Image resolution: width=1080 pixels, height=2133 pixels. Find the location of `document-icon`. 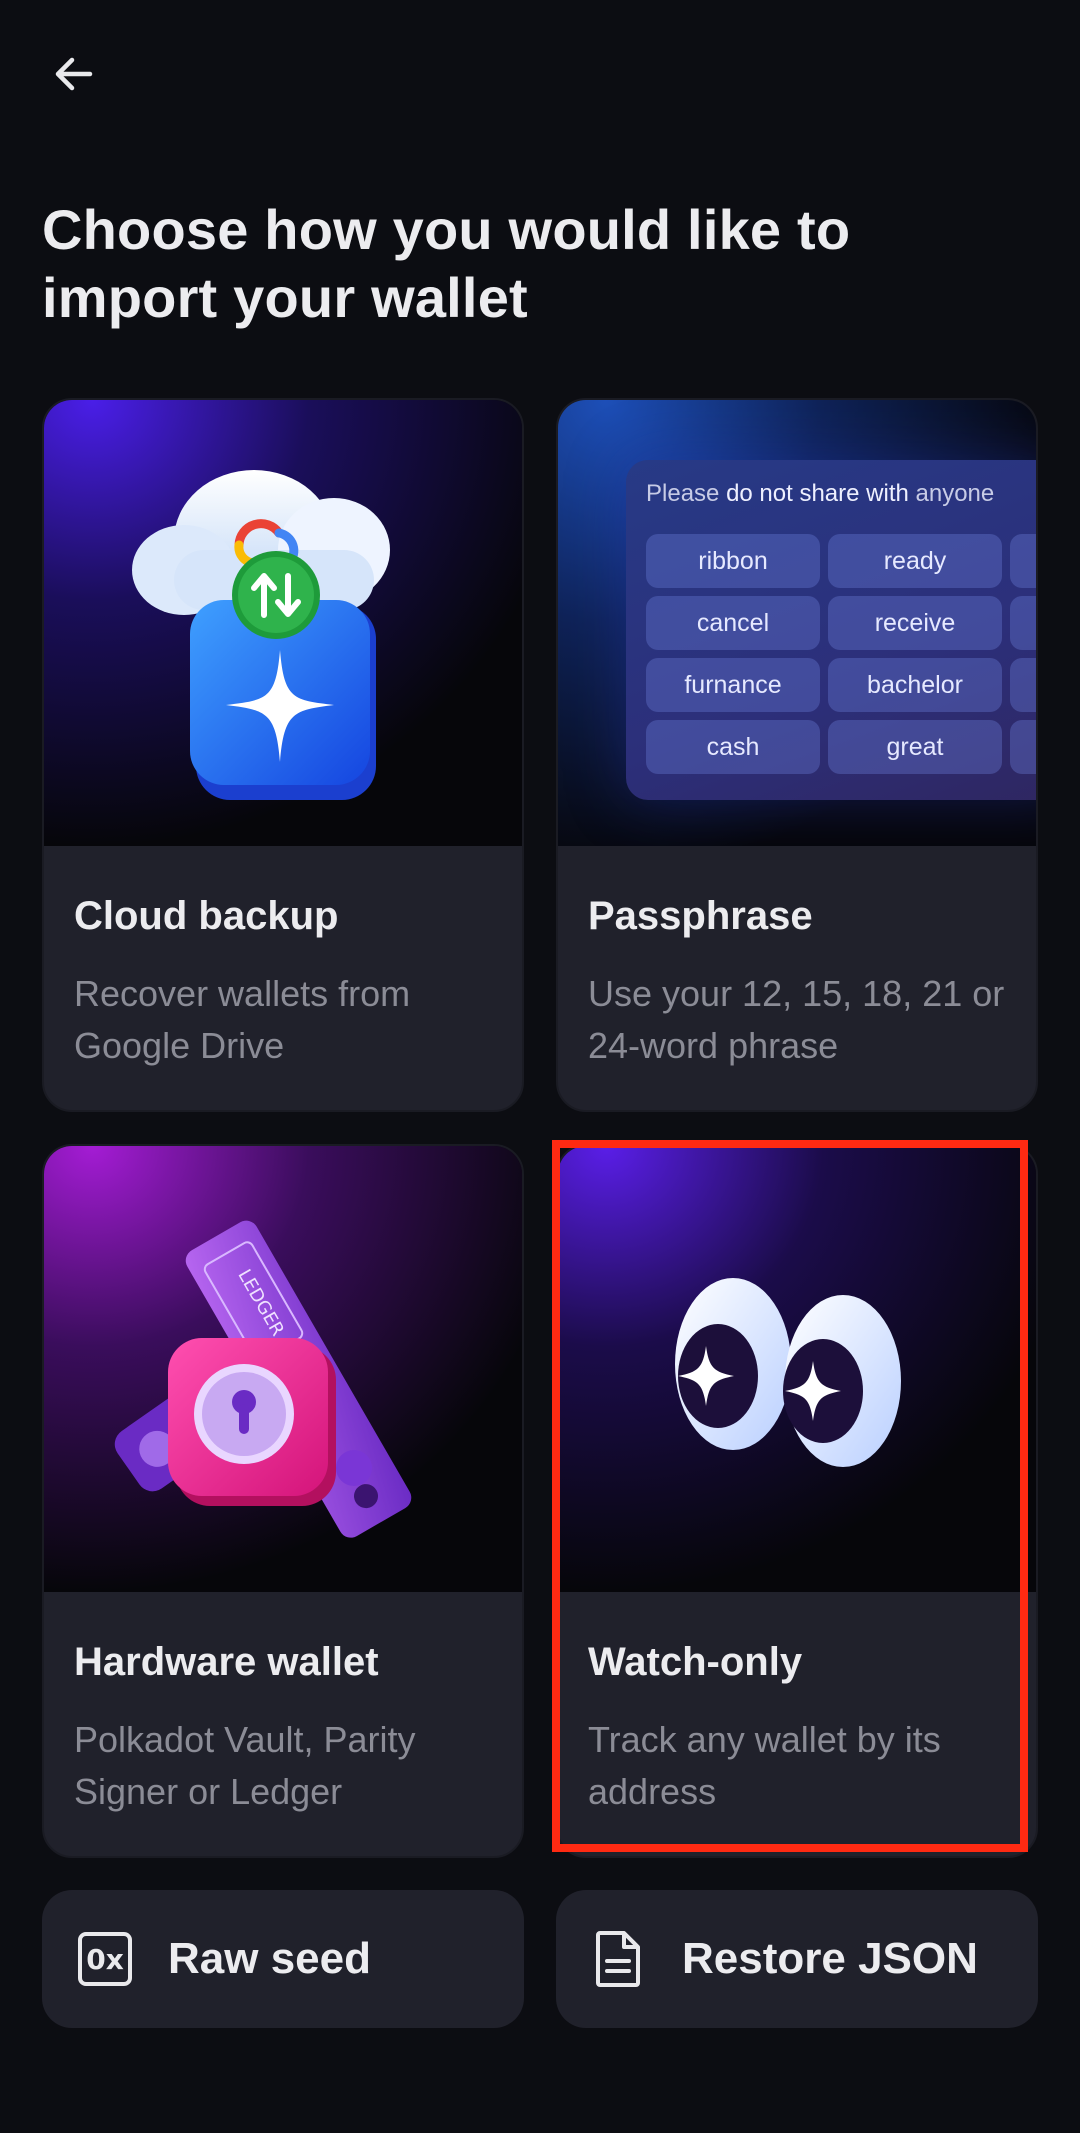

document-icon is located at coordinates (618, 1959).